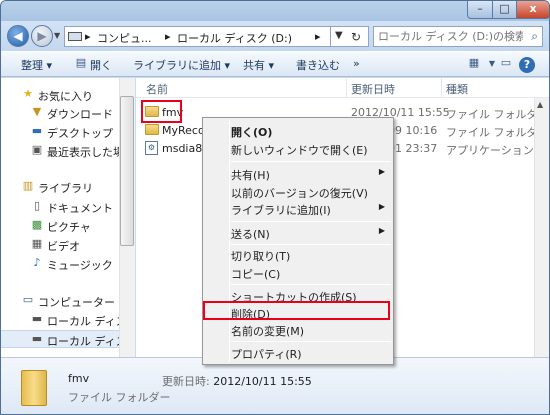  What do you see at coordinates (480, 10) in the screenshot?
I see `minimize-button: –` at bounding box center [480, 10].